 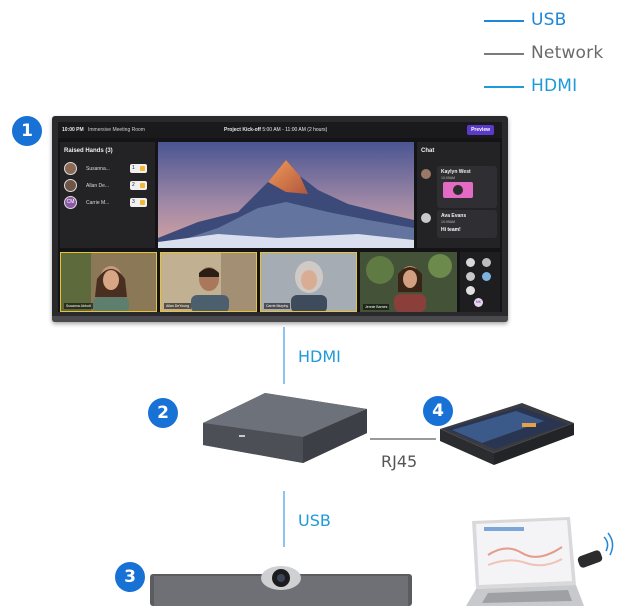 What do you see at coordinates (208, 282) in the screenshot?
I see `video-tile: Allan DeYoung` at bounding box center [208, 282].